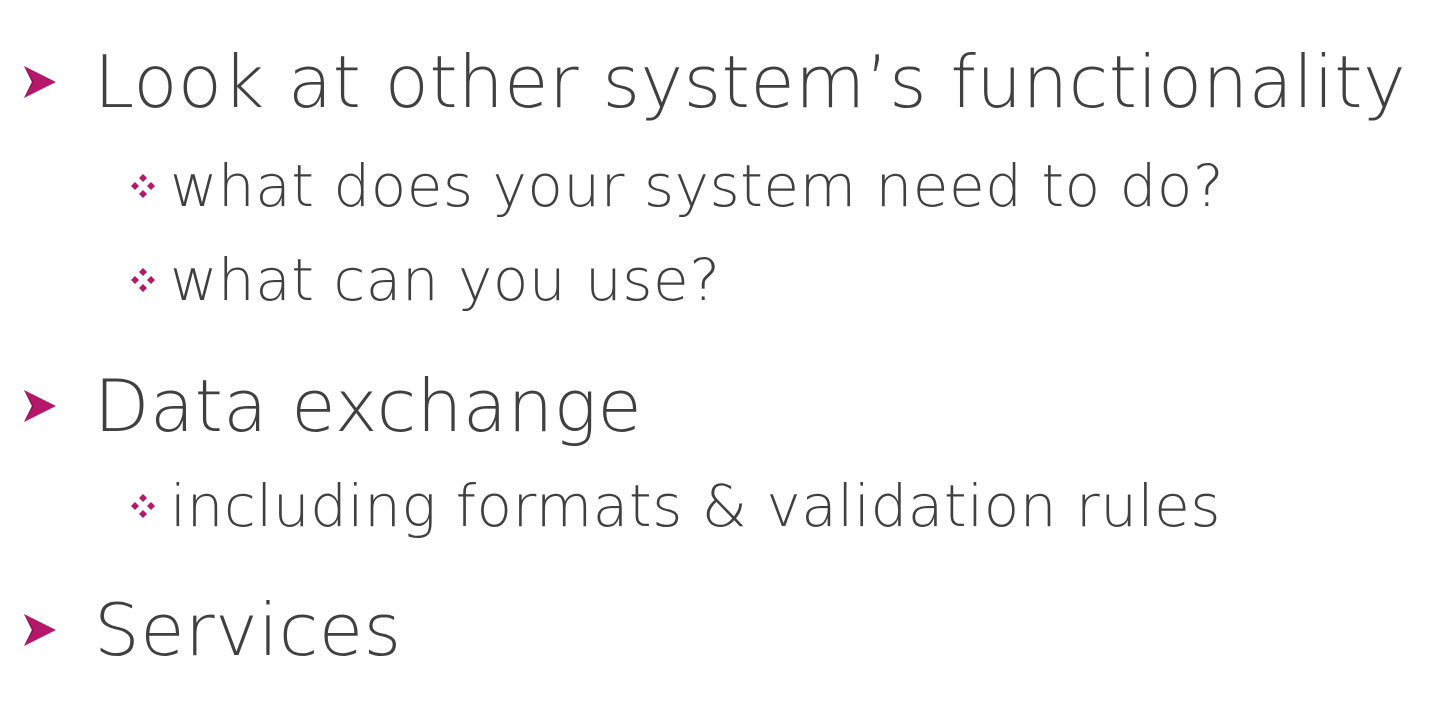 Image resolution: width=1449 pixels, height=706 pixels. What do you see at coordinates (697, 186) in the screenshot?
I see `sub-bullet-text: what does your system need to do?` at bounding box center [697, 186].